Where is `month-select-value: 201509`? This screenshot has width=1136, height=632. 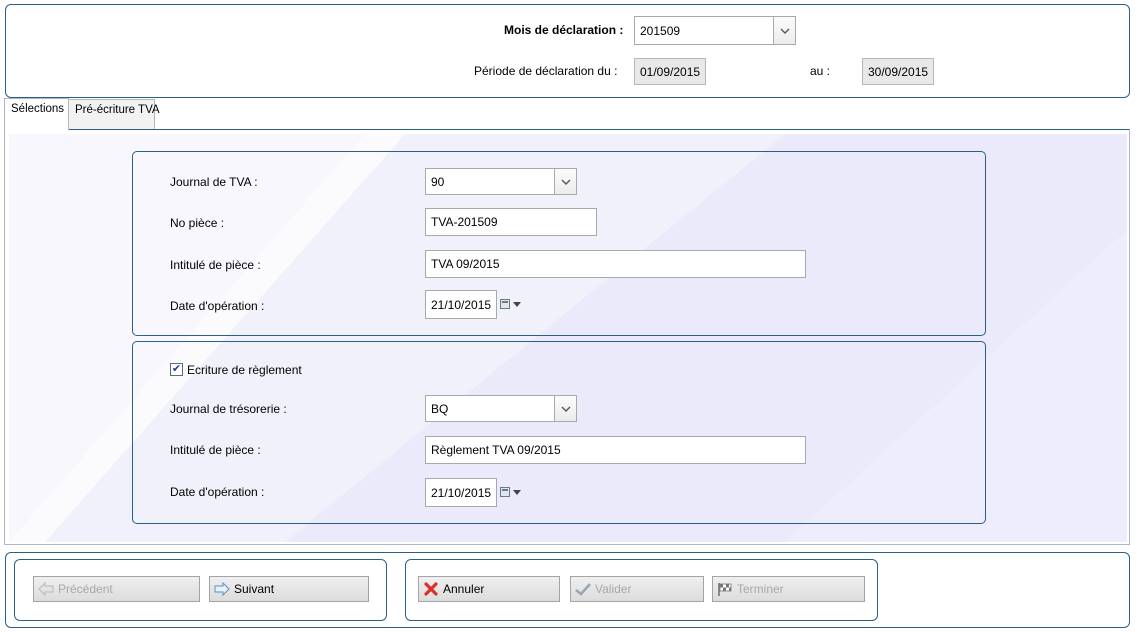 month-select-value: 201509 is located at coordinates (660, 30).